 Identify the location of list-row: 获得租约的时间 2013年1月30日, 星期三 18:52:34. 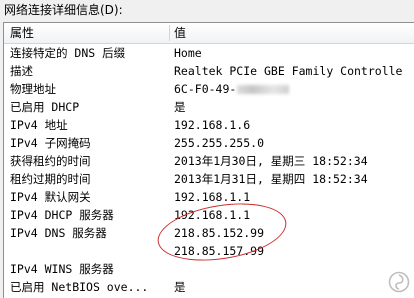
(209, 161).